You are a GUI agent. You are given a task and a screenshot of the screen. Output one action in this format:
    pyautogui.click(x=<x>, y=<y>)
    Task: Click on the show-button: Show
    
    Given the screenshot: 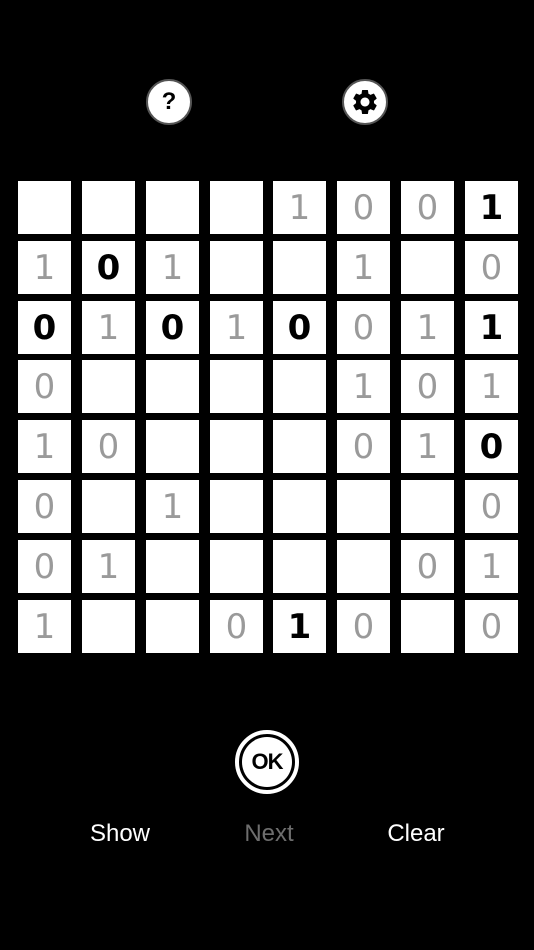 What is the action you would take?
    pyautogui.click(x=120, y=834)
    